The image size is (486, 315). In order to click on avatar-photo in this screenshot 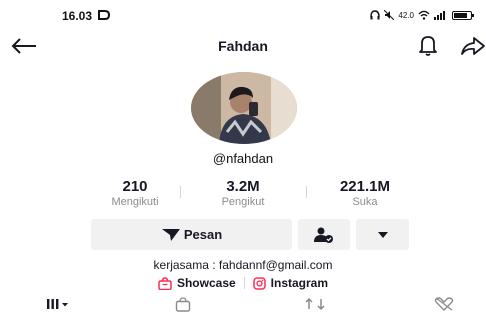, I will do `click(244, 108)`.